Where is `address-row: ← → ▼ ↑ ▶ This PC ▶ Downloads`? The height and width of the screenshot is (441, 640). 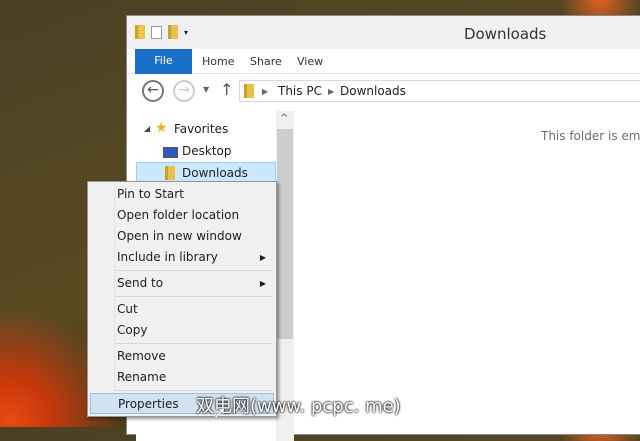
address-row: ← → ▼ ↑ ▶ This PC ▶ Downloads is located at coordinates (383, 92).